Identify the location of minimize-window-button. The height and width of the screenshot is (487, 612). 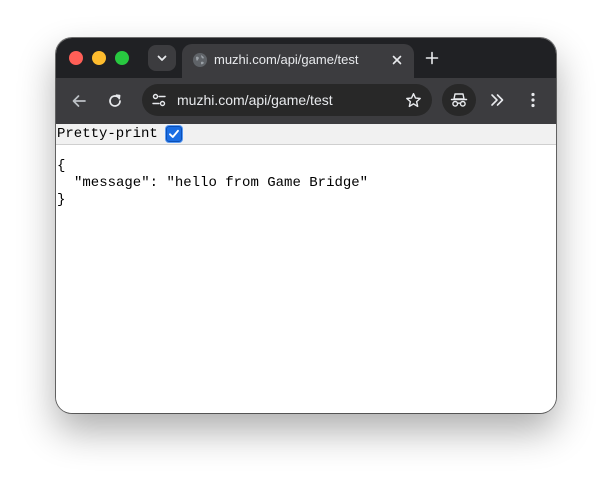
(99, 58).